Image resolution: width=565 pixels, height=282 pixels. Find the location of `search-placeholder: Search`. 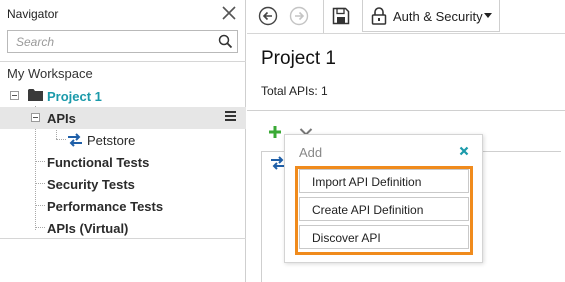

search-placeholder: Search is located at coordinates (35, 42).